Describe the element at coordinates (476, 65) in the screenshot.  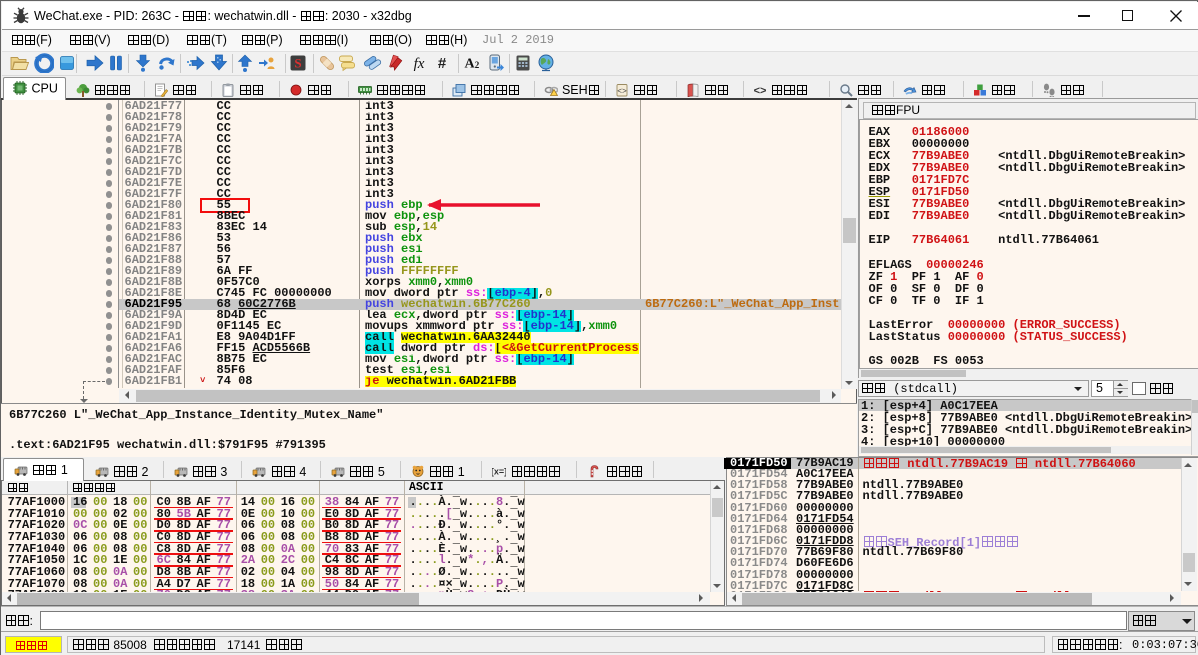
I see `svg-text: 2` at that location.